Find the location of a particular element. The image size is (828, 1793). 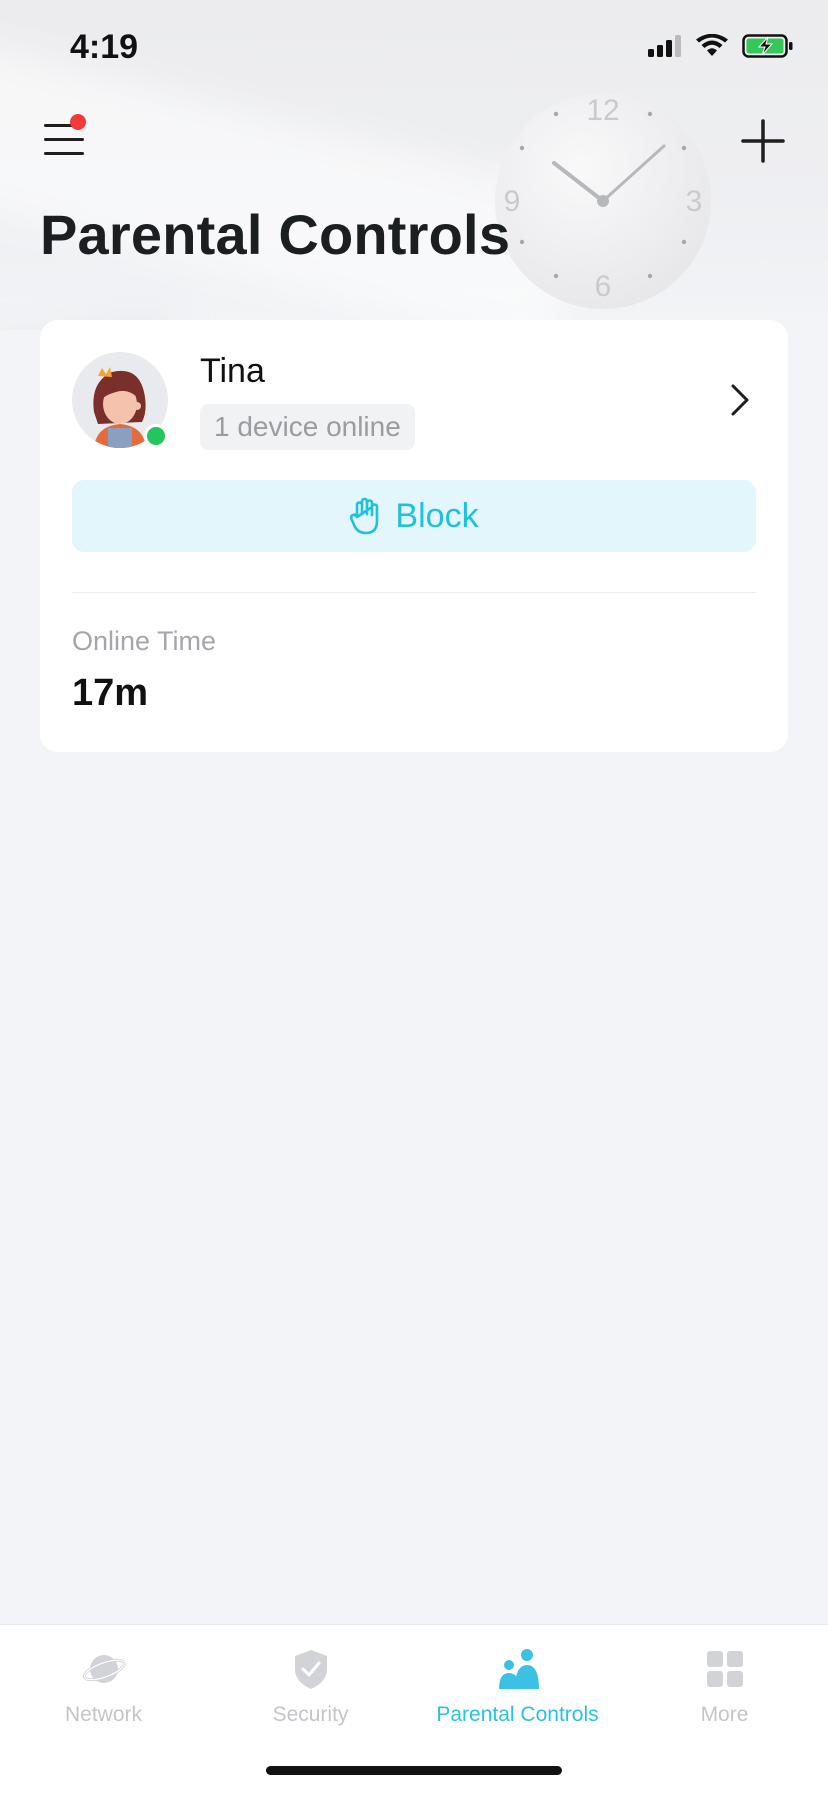

tab-more: More is located at coordinates (724, 1692).